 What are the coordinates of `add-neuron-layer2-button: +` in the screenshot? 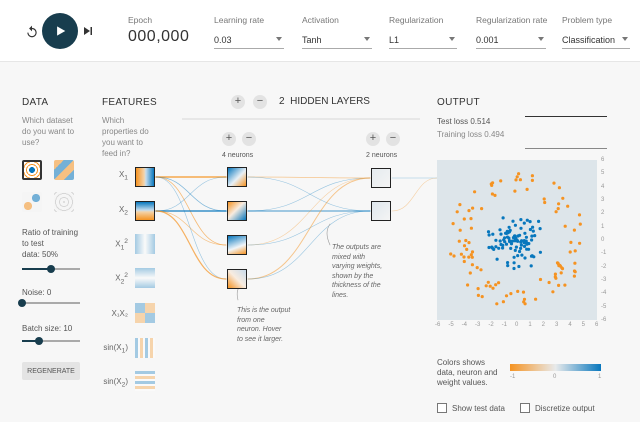 It's located at (373, 139).